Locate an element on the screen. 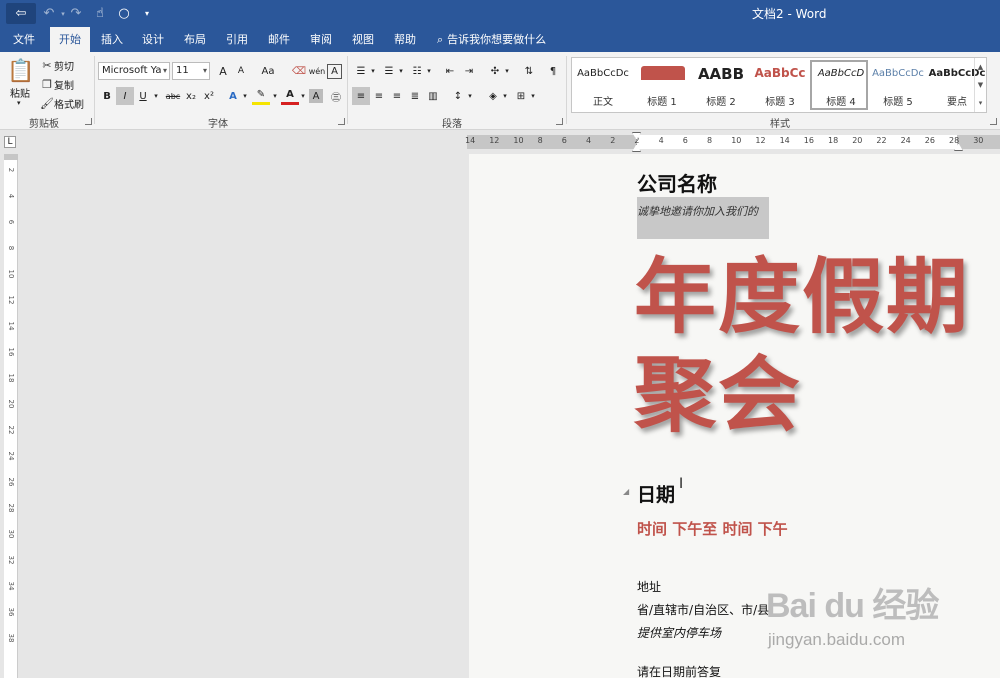 Image resolution: width=1000 pixels, height=678 pixels. underline-button: U is located at coordinates (143, 96).